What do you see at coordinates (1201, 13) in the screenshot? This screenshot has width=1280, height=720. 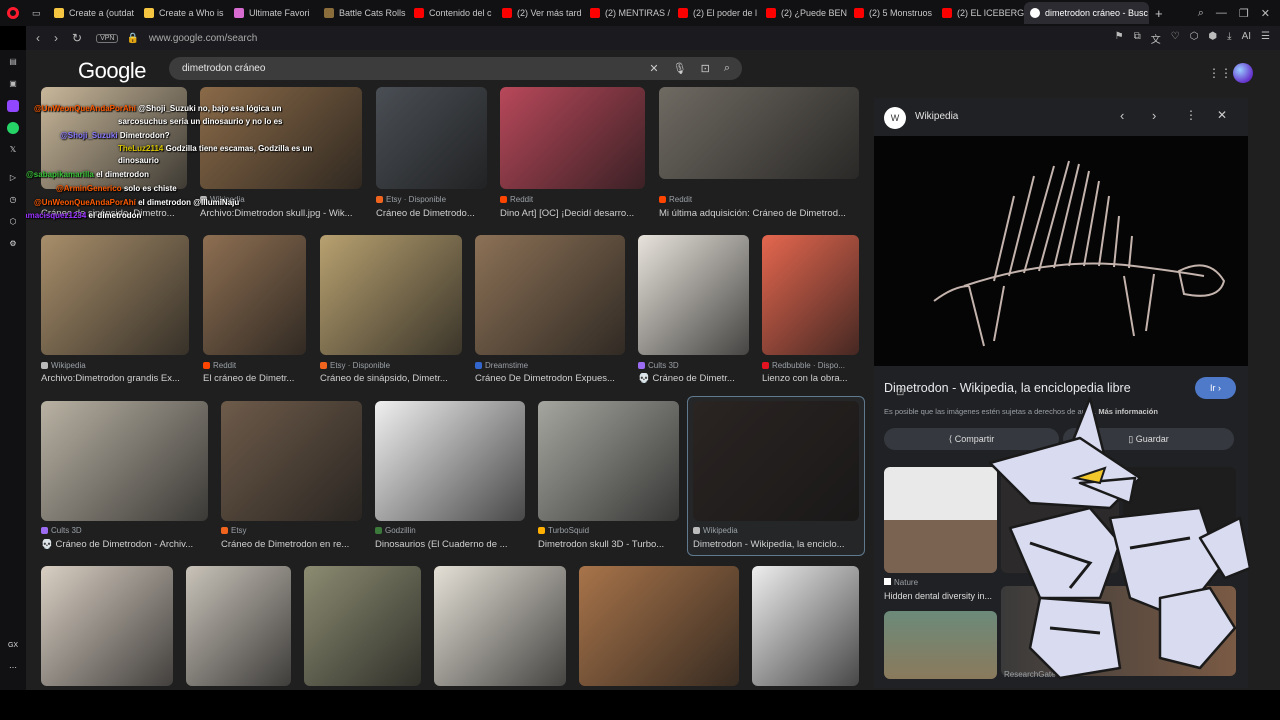 I see `search-tabs-icon: ⌕` at bounding box center [1201, 13].